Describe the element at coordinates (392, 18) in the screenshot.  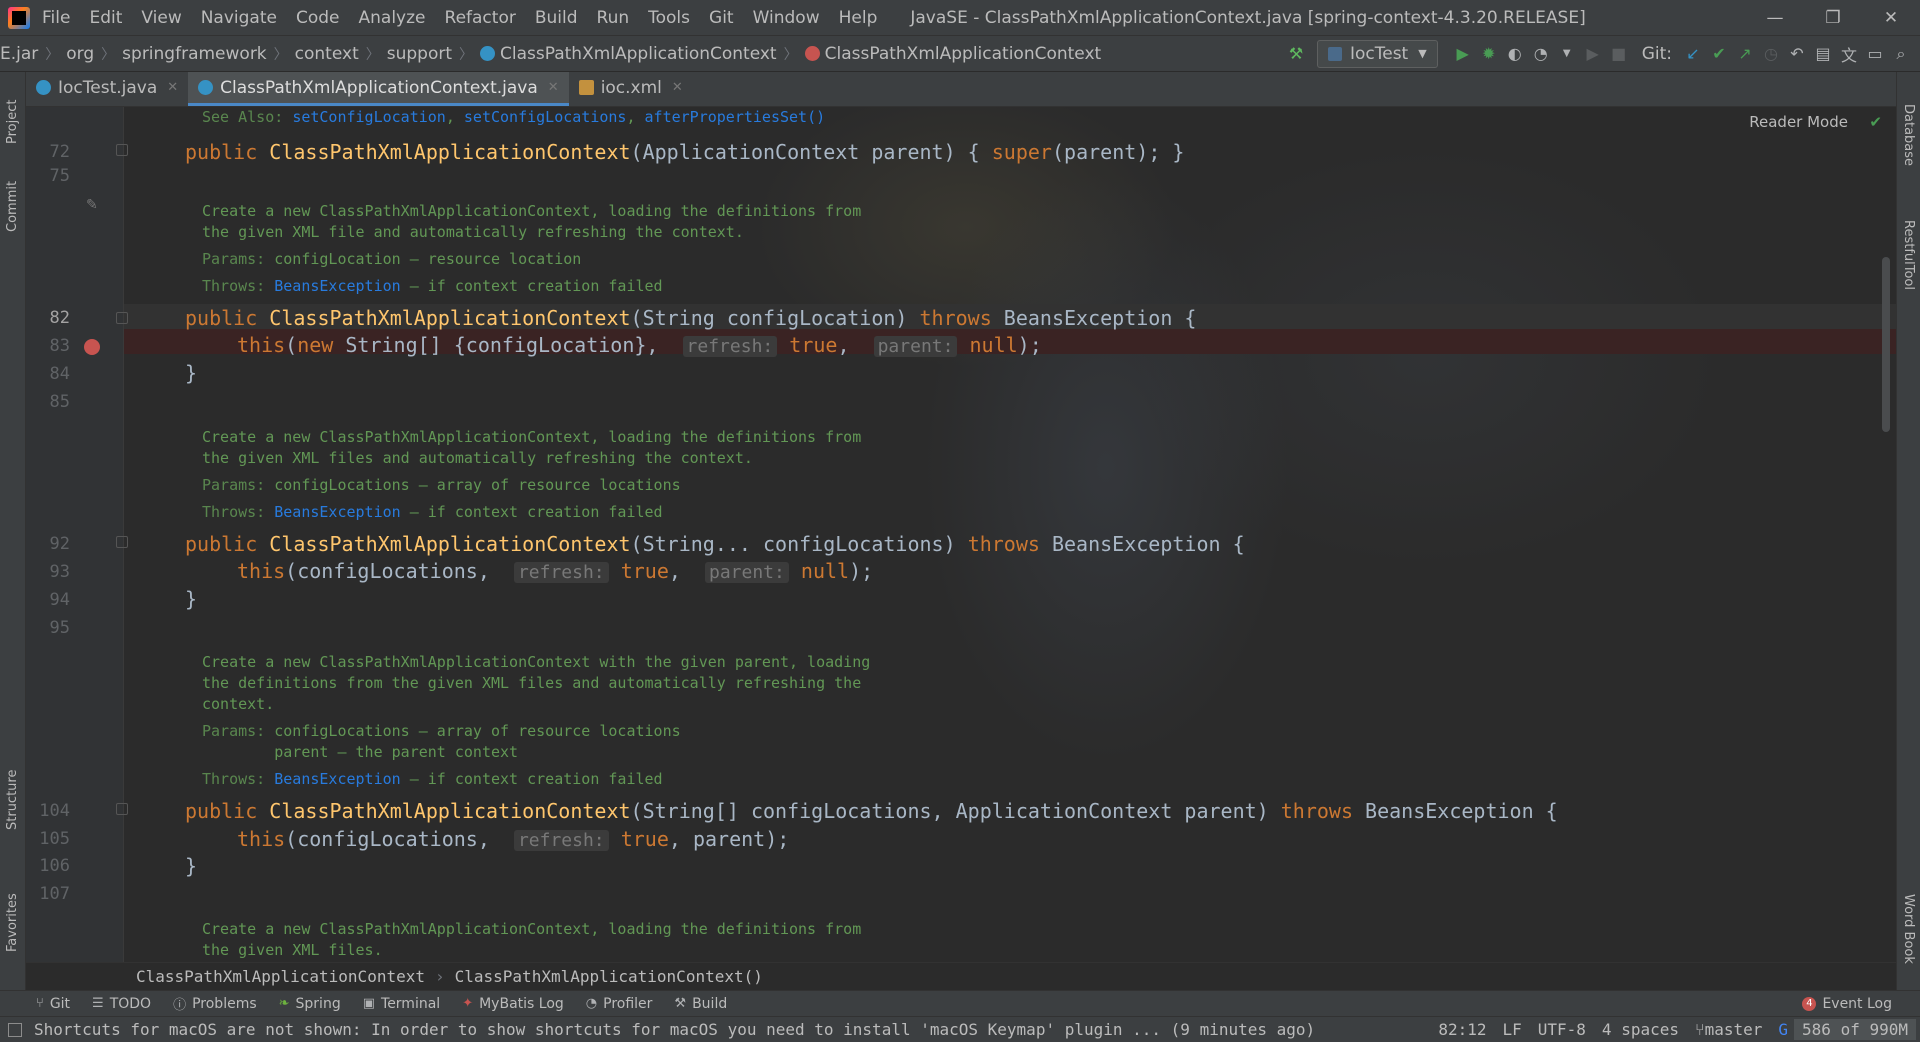
I see `menu-analyze: Analyze` at that location.